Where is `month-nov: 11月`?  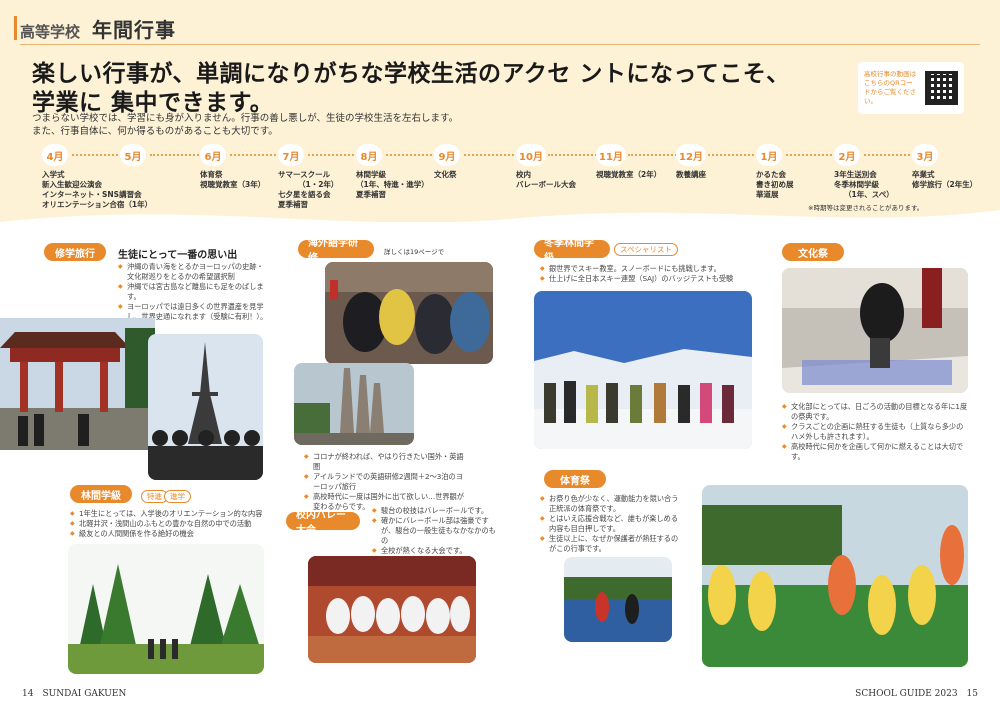 month-nov: 11月 is located at coordinates (611, 155).